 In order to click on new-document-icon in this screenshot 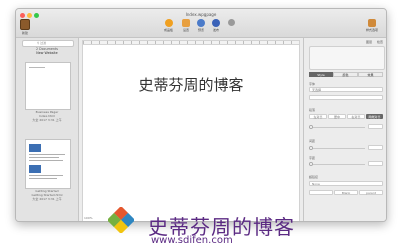, I will do `click(25, 24)`.